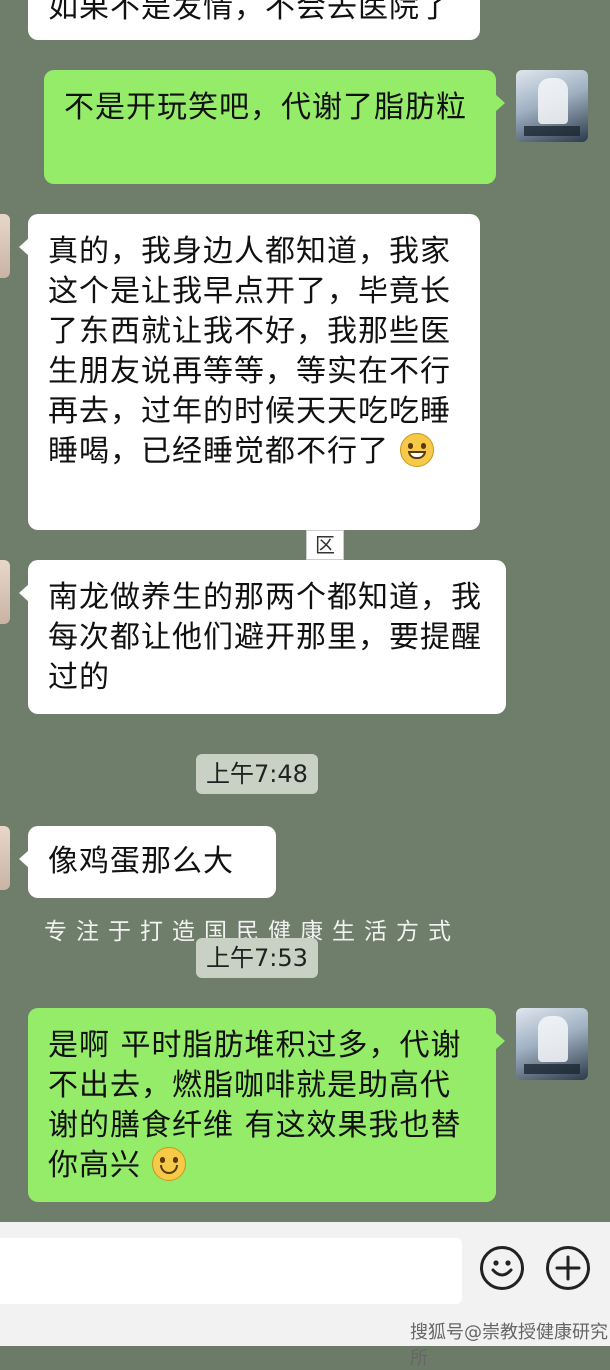 The image size is (610, 1370). I want to click on message-text: 不是开玩笑吧，代谢了脂肪粒, so click(265, 107).